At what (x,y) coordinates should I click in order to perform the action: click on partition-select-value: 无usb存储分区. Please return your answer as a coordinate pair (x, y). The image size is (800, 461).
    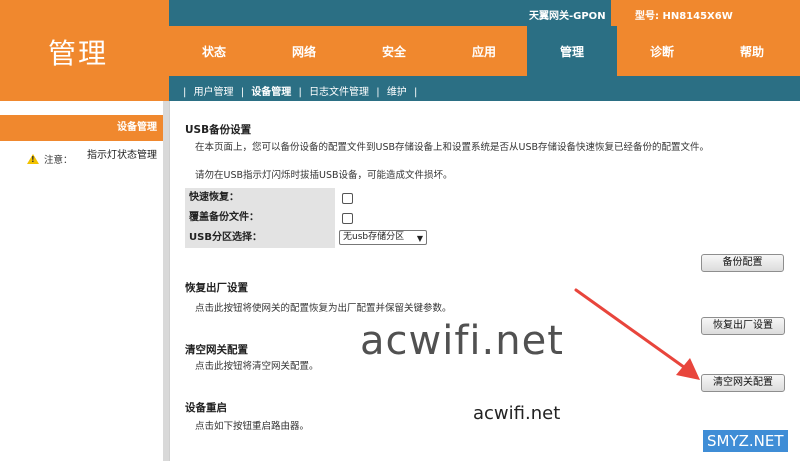
    Looking at the image, I should click on (374, 237).